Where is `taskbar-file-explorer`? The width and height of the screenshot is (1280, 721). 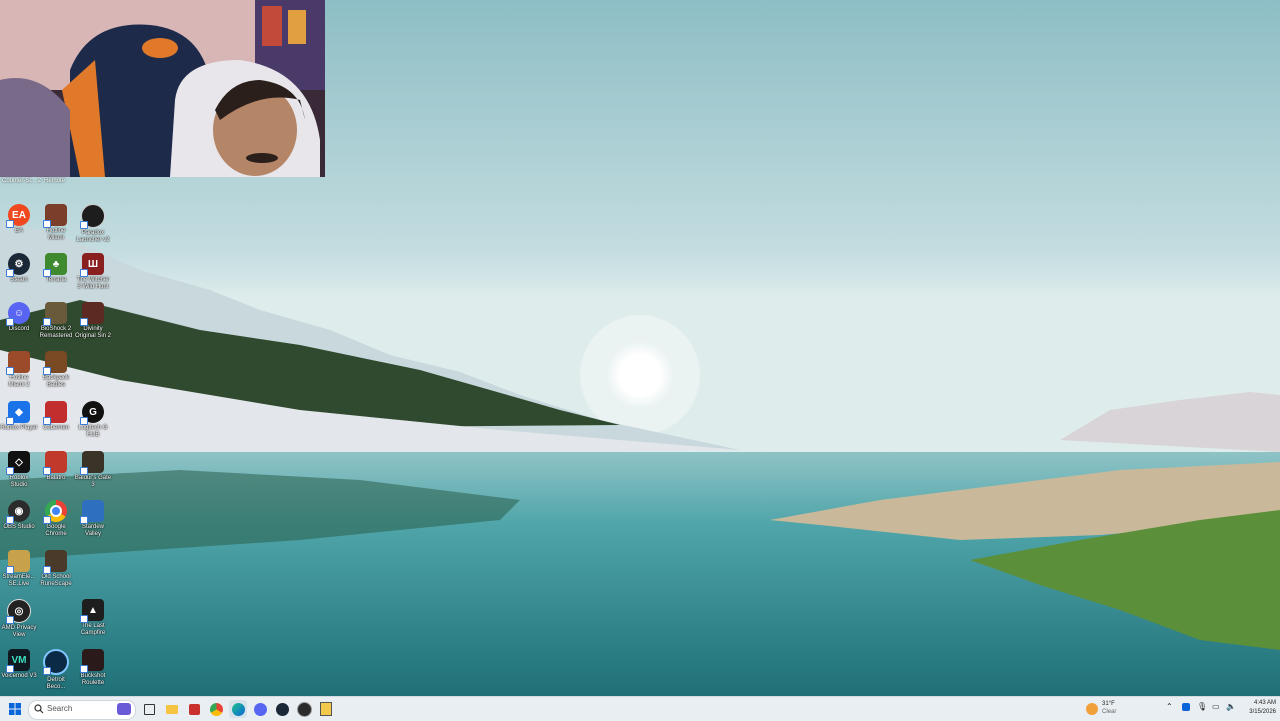
taskbar-file-explorer is located at coordinates (172, 709).